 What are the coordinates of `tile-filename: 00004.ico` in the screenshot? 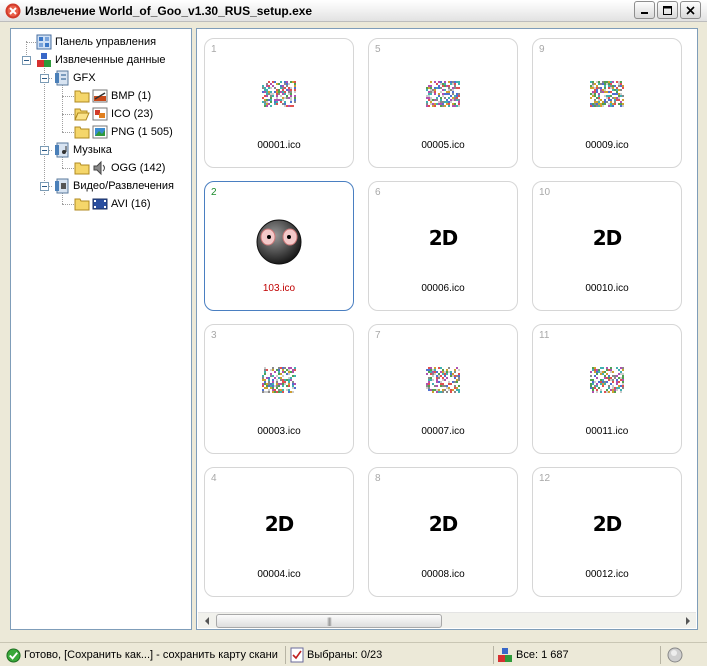 It's located at (279, 574).